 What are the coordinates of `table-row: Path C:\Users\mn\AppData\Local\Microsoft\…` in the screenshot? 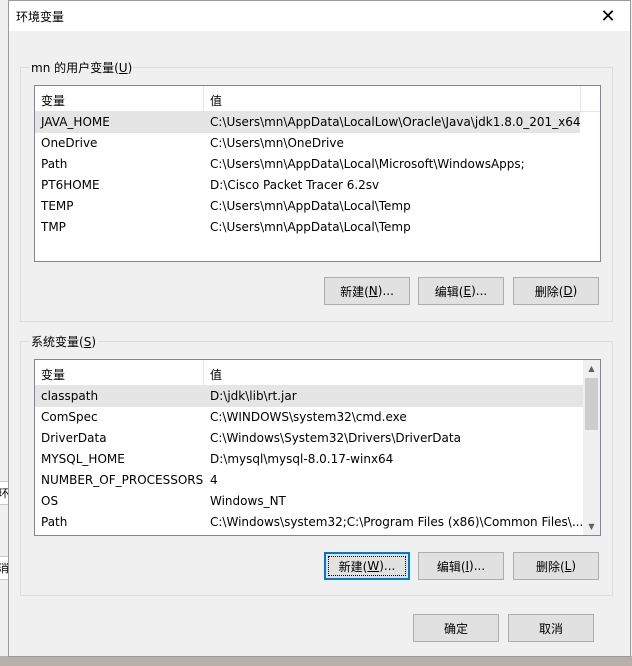 It's located at (307, 164).